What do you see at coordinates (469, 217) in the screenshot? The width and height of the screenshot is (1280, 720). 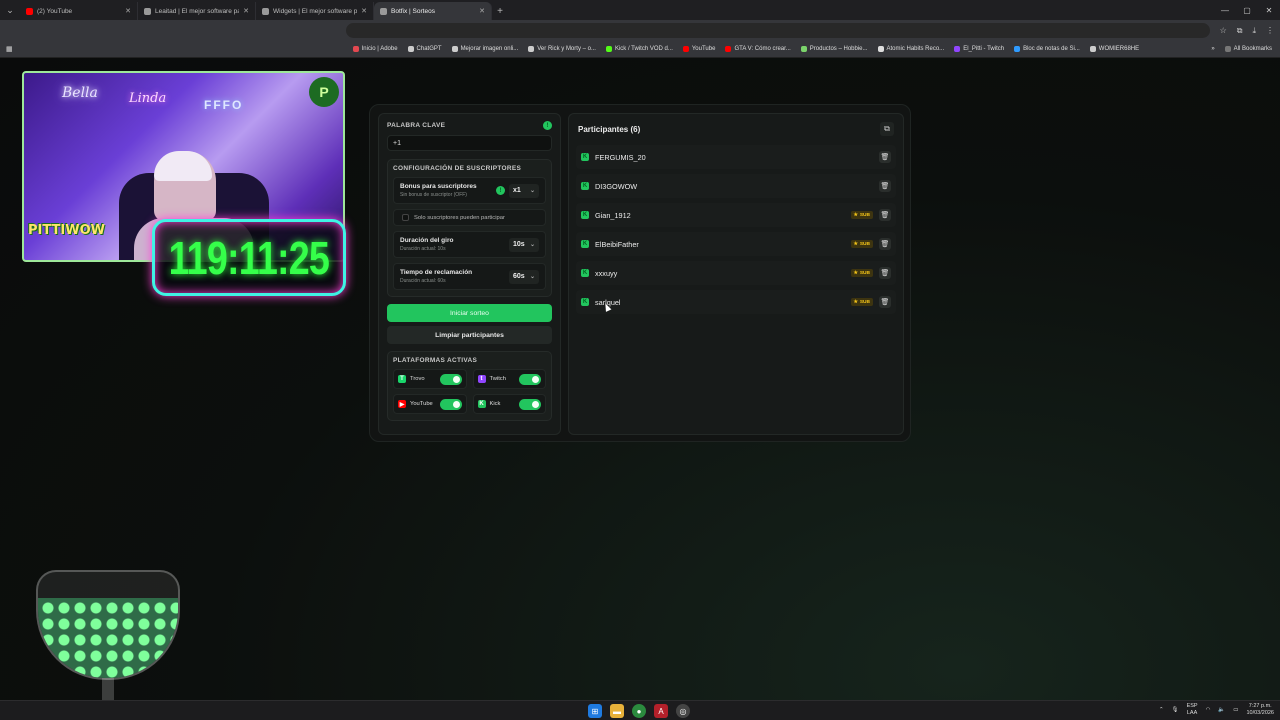 I see `only-subs-option: Solo suscriptores pueden participar` at bounding box center [469, 217].